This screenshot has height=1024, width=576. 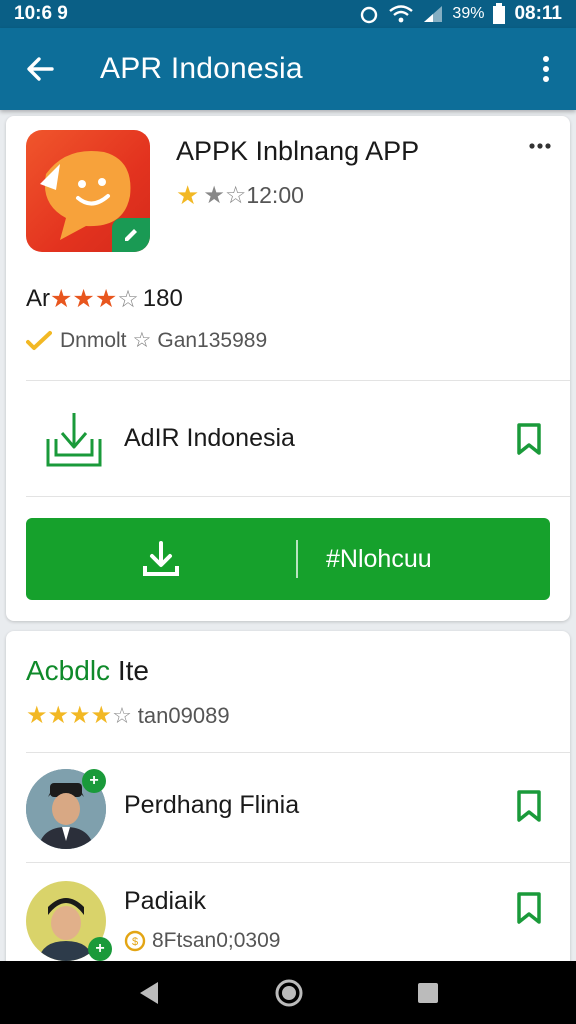 I want to click on person-meta: 8Ftsan0;0309, so click(x=216, y=940).